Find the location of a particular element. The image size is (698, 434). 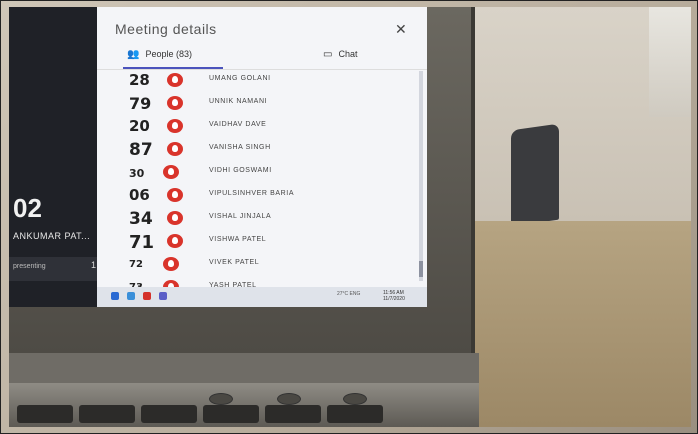

clock: 11:56 AM 11/7/2020 is located at coordinates (394, 296).